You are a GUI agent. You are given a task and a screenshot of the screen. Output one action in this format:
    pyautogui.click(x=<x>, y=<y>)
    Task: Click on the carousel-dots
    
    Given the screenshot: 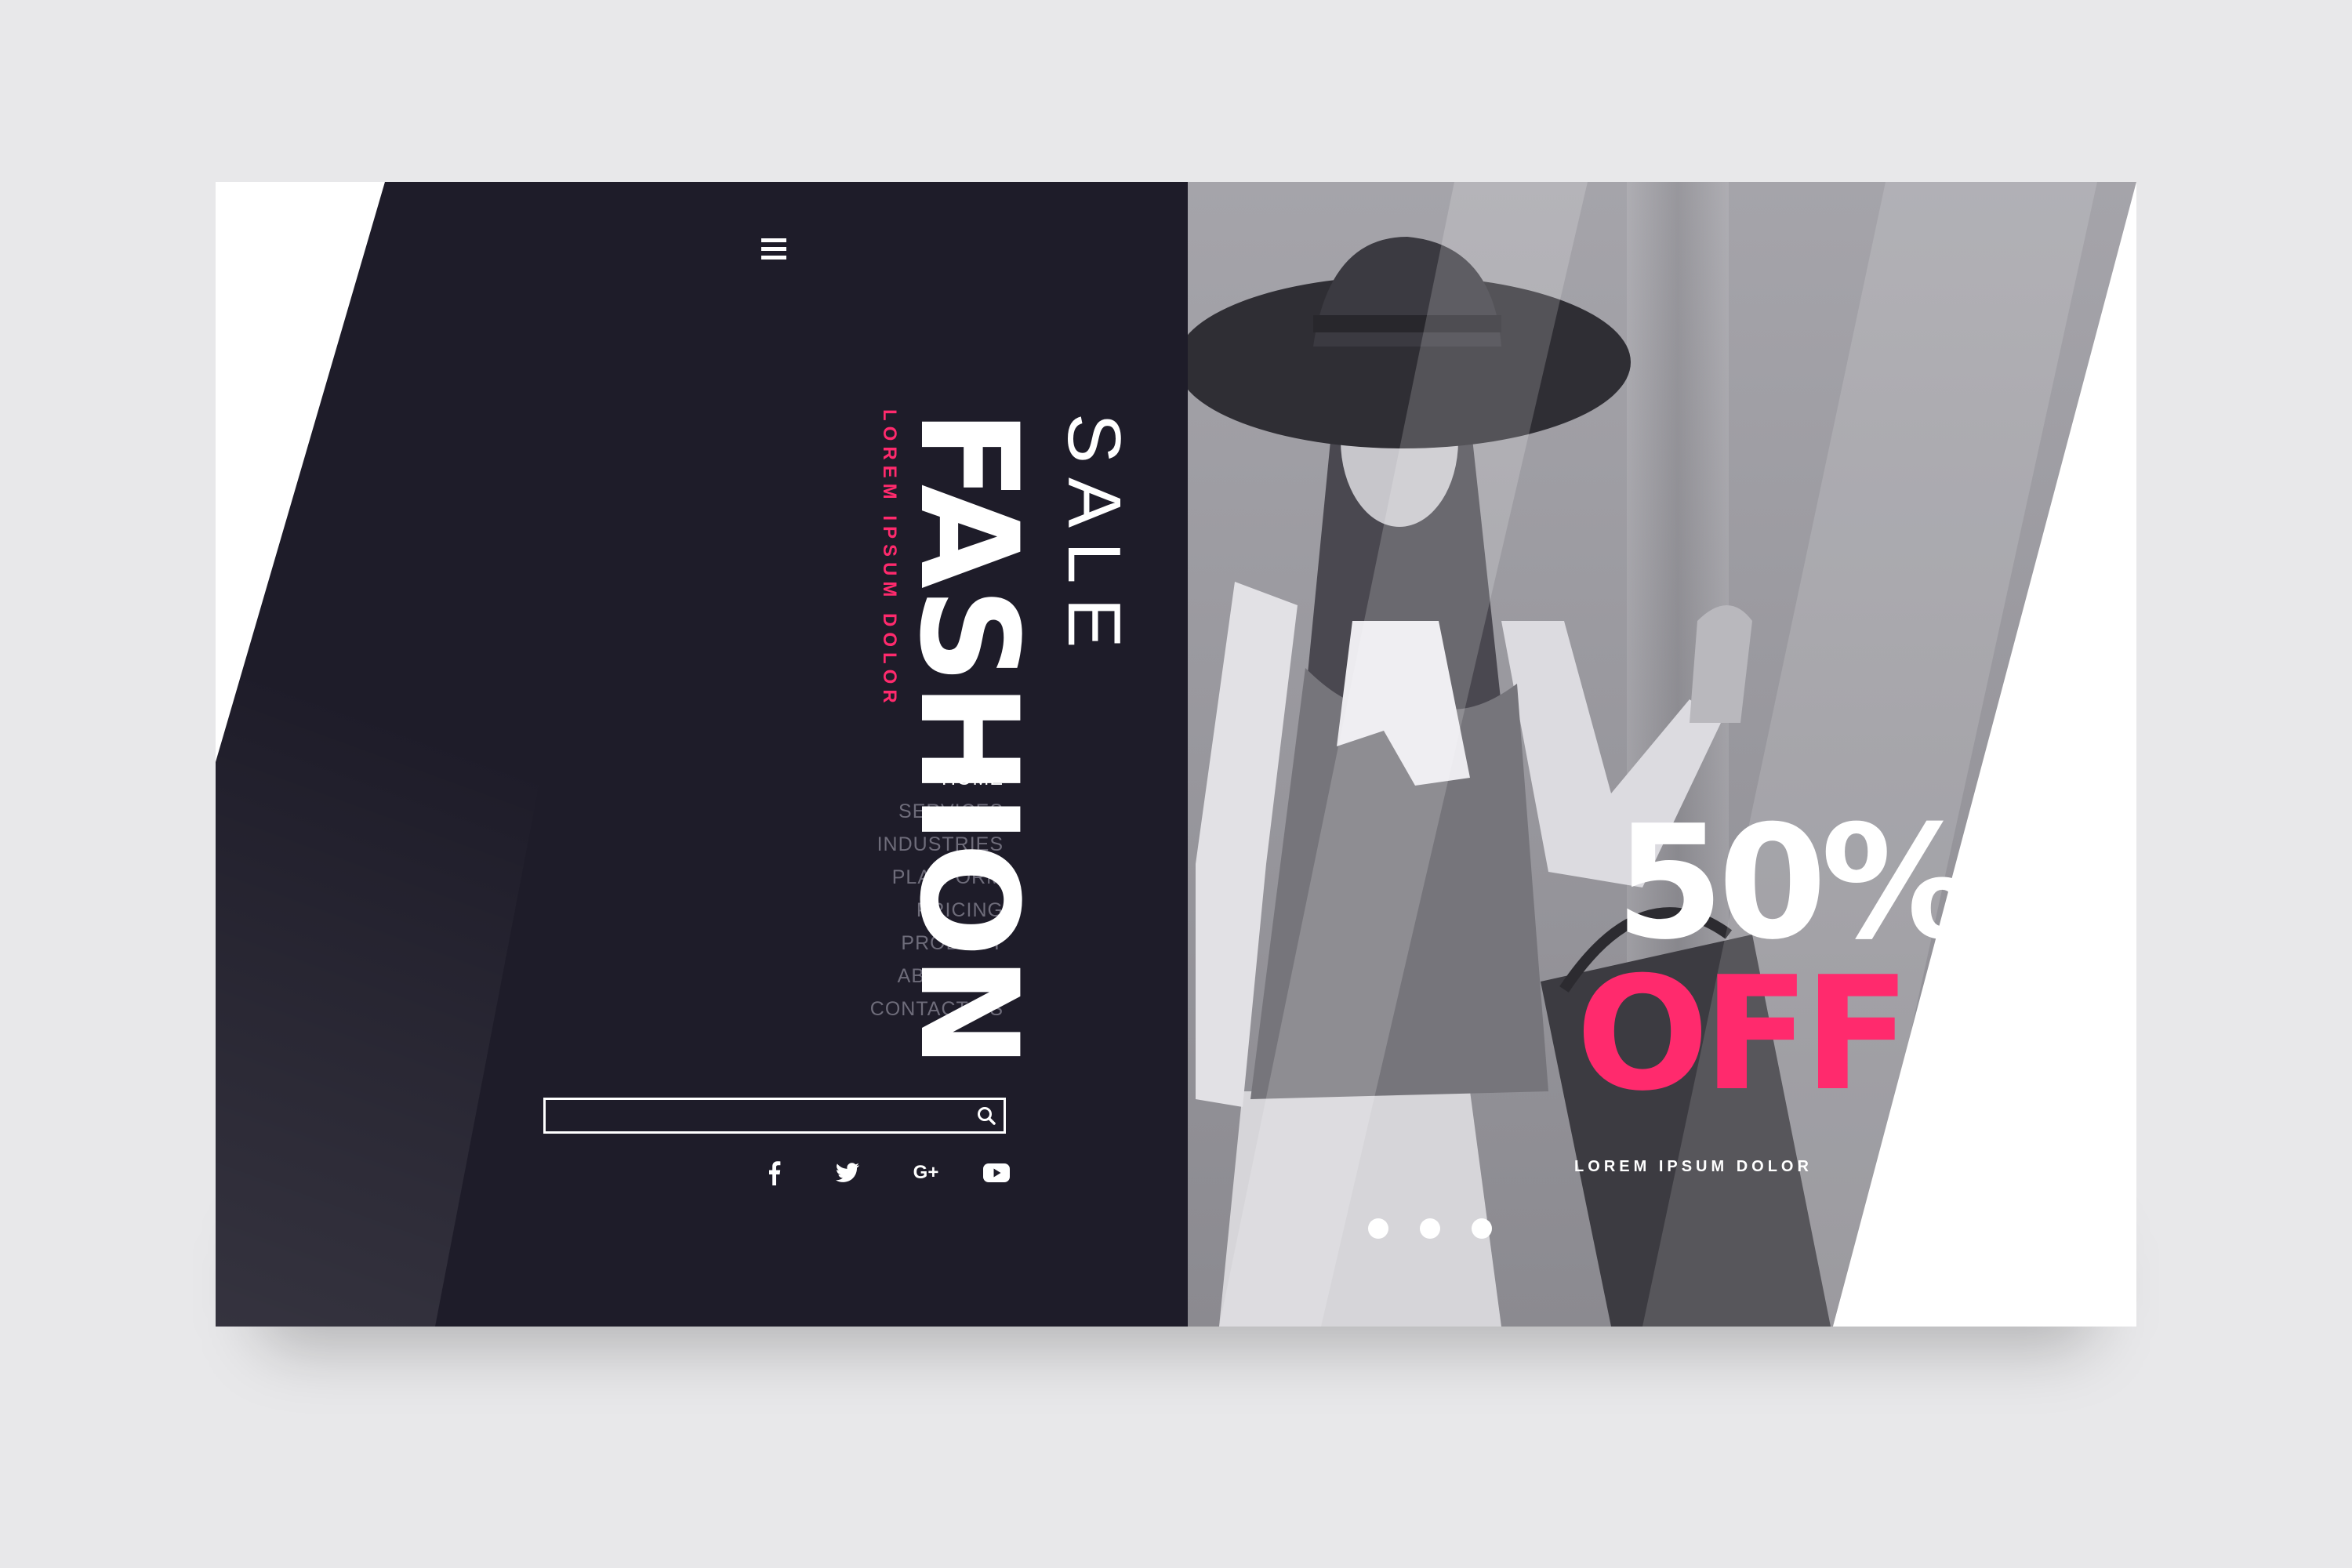 What is the action you would take?
    pyautogui.click(x=1431, y=1230)
    